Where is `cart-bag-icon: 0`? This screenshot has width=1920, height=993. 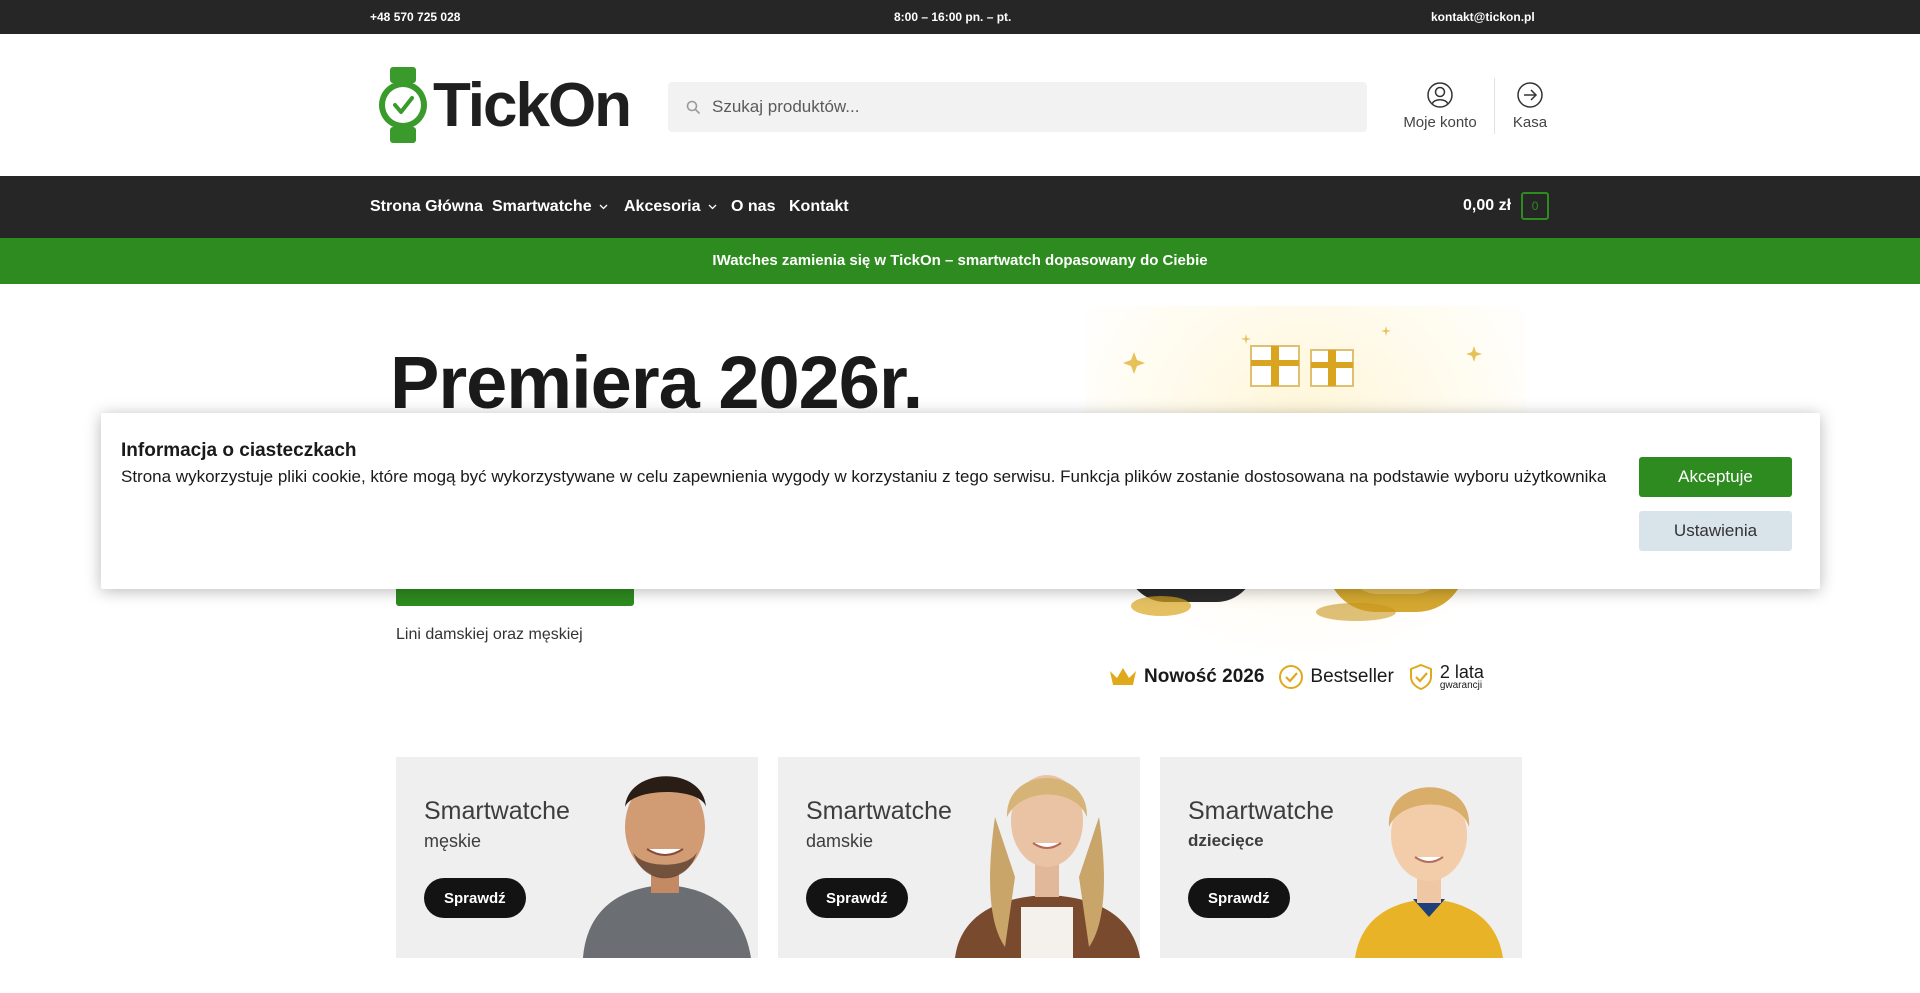 cart-bag-icon: 0 is located at coordinates (1535, 206).